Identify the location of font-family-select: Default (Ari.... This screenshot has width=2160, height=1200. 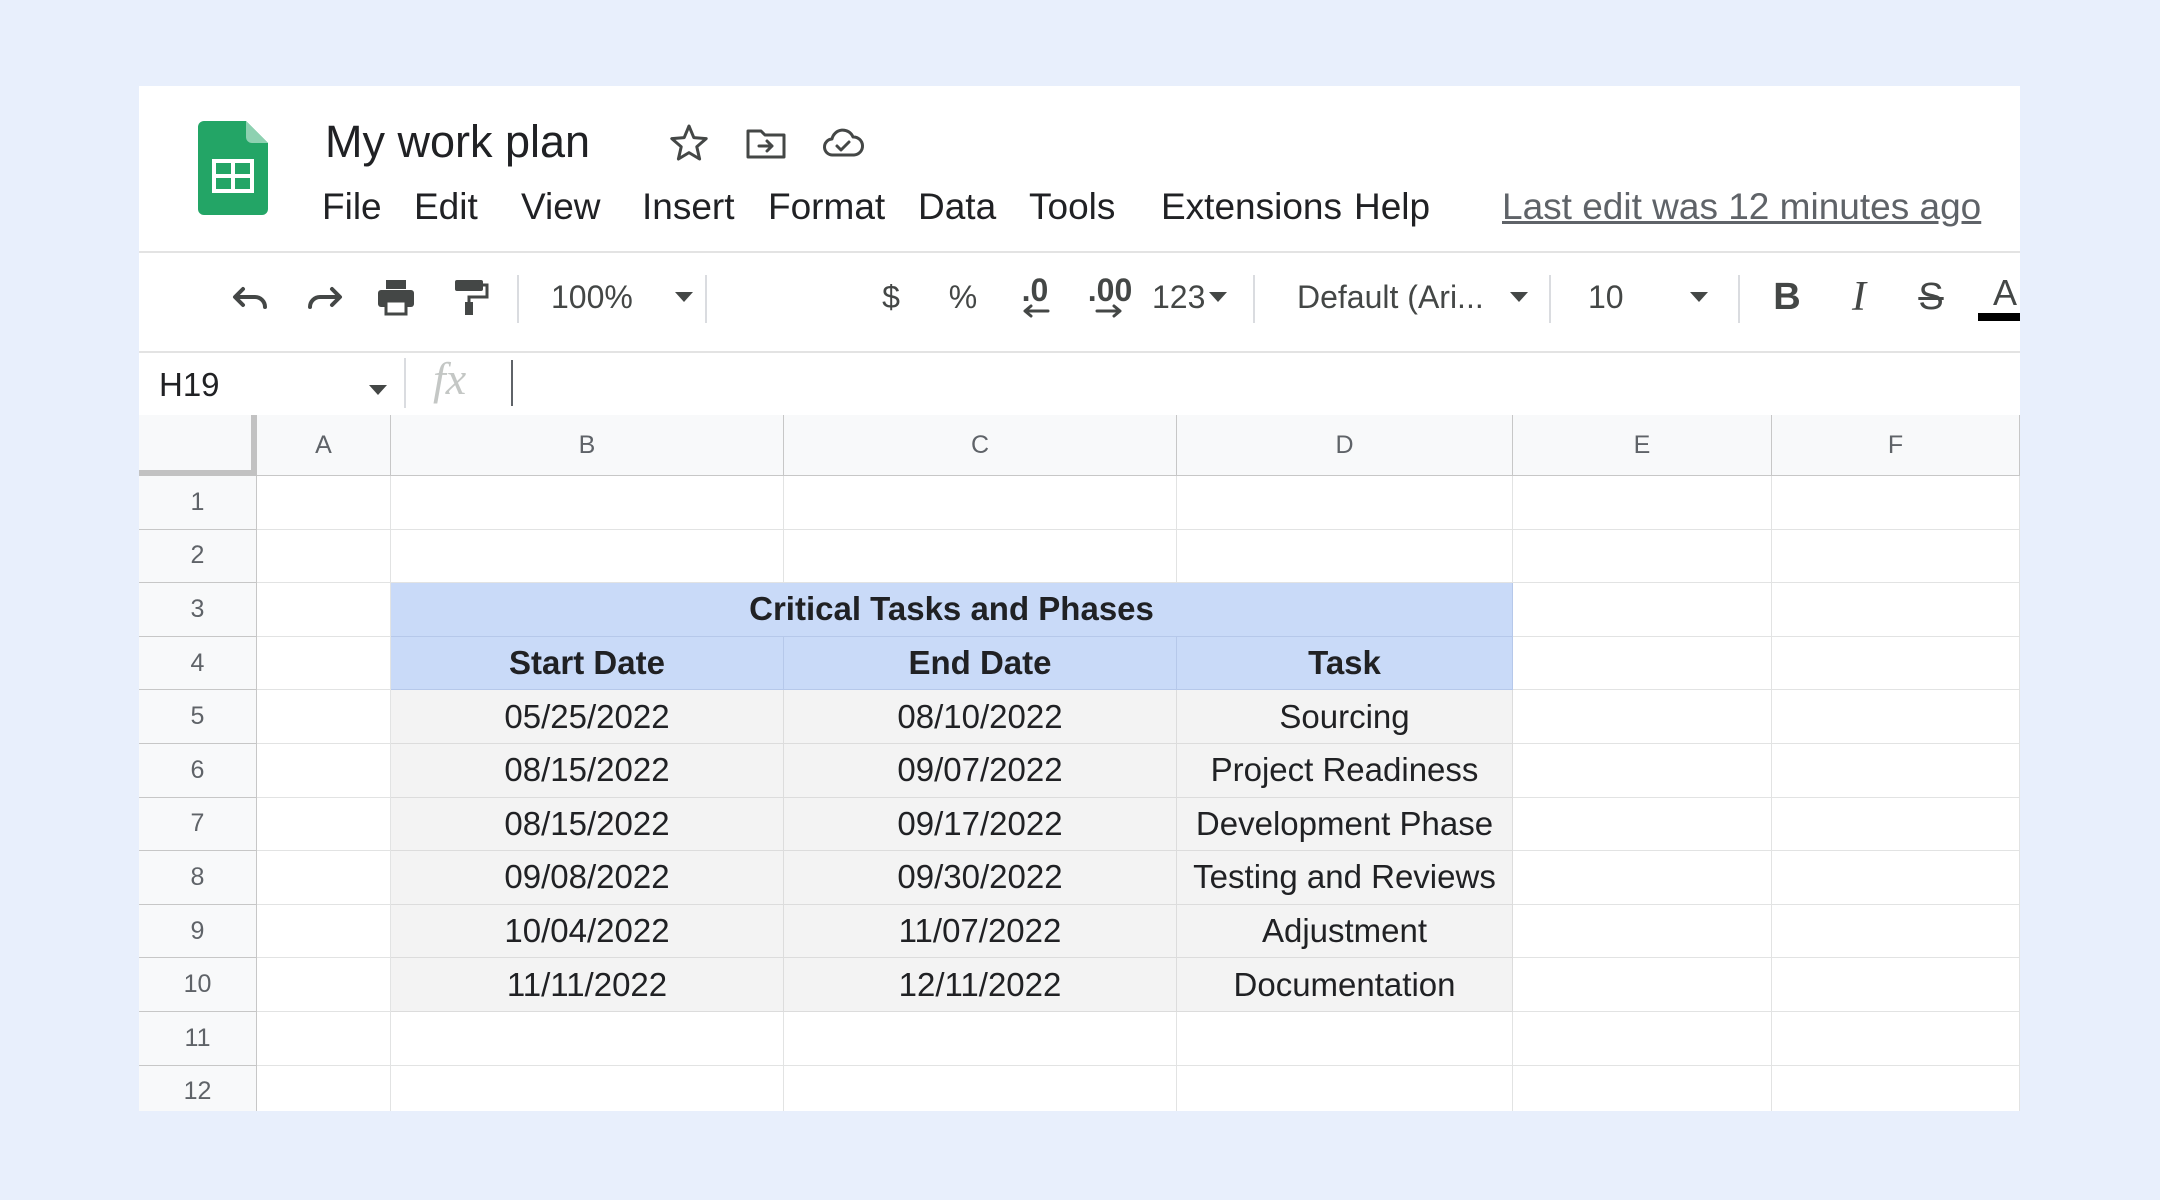
(1412, 297).